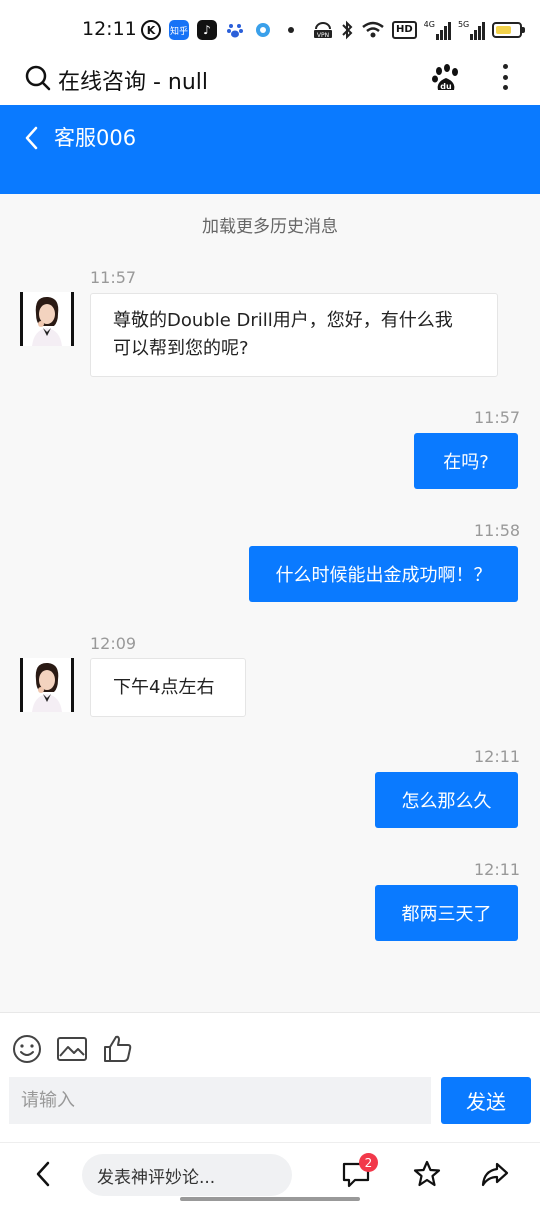 The height and width of the screenshot is (1206, 540). What do you see at coordinates (283, 320) in the screenshot?
I see `message-text: 尊敬的Double Drill用户，您好，有什么我` at bounding box center [283, 320].